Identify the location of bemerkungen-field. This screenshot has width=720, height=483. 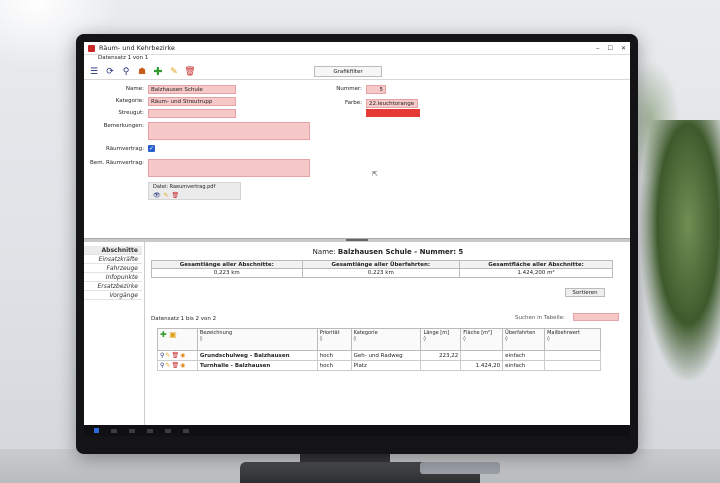
(229, 131).